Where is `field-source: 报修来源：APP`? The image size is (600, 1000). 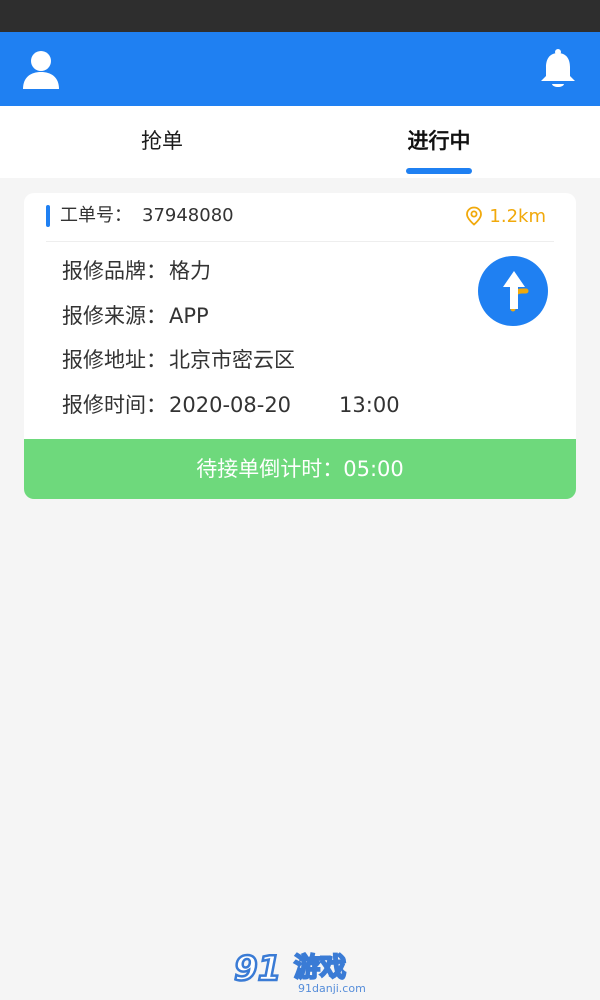 field-source: 报修来源：APP is located at coordinates (135, 316).